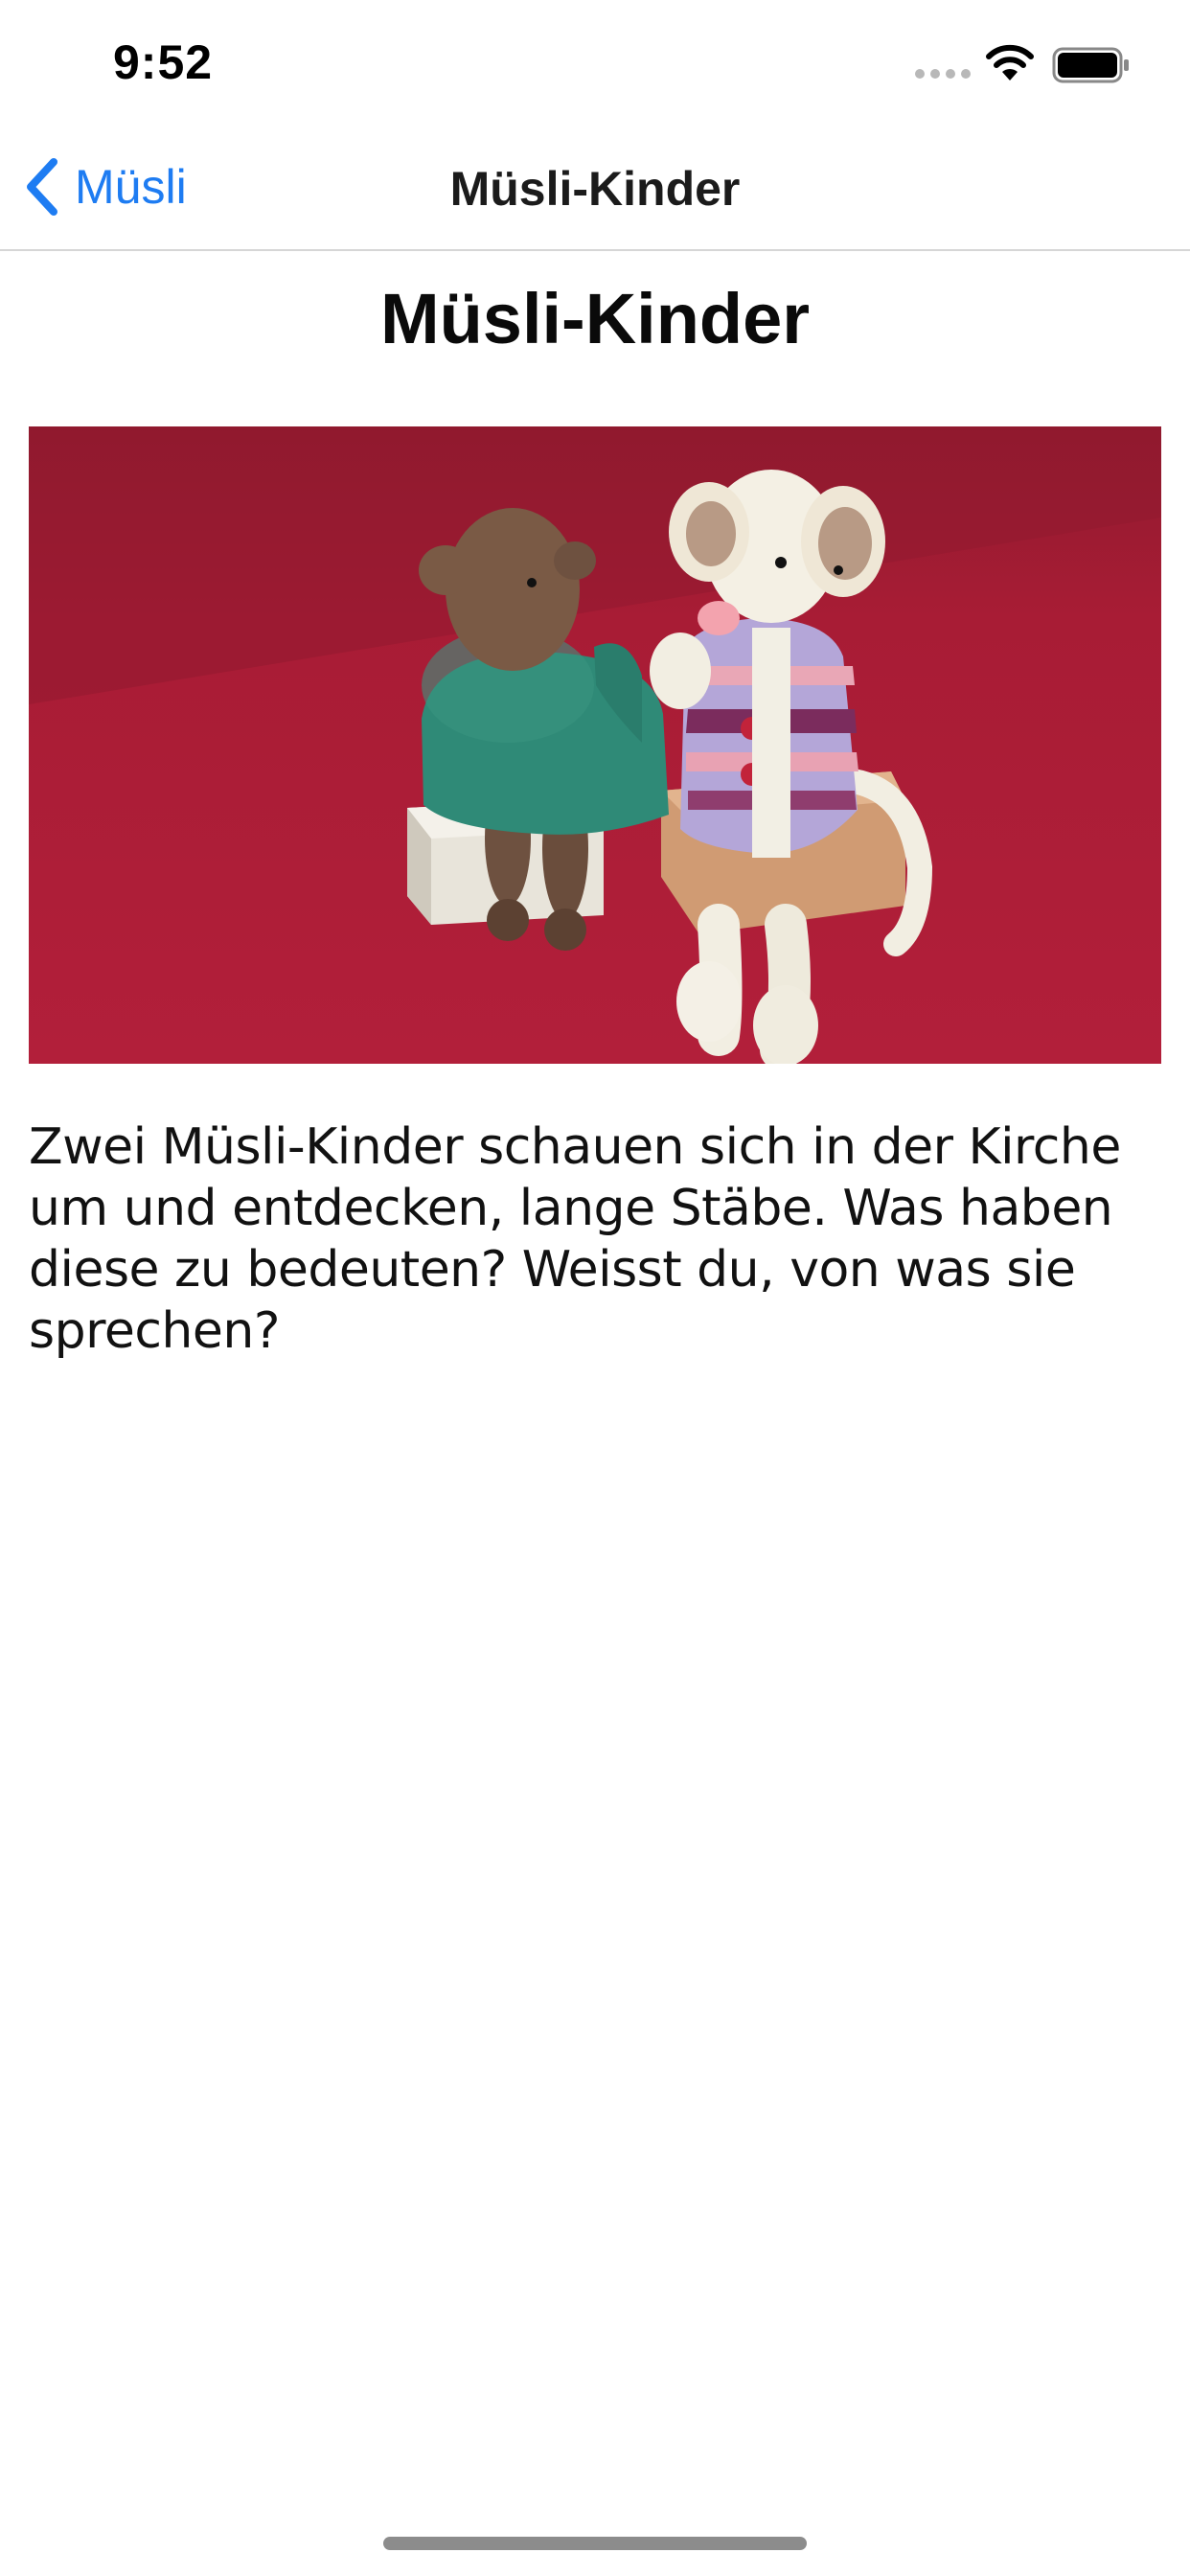 This screenshot has height=2576, width=1190. Describe the element at coordinates (595, 188) in the screenshot. I see `navigation-bar: Müsli-Kinder Müsli` at that location.